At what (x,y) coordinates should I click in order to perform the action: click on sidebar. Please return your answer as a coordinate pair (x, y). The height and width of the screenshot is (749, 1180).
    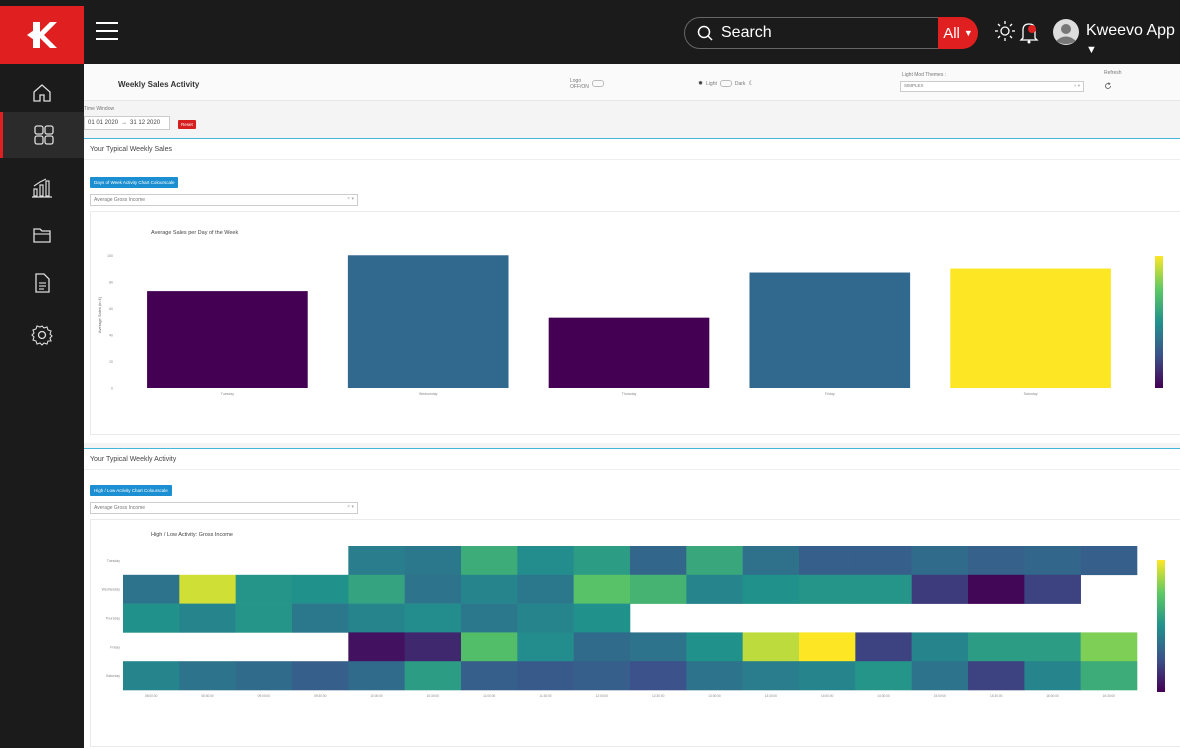
    Looking at the image, I should click on (42, 406).